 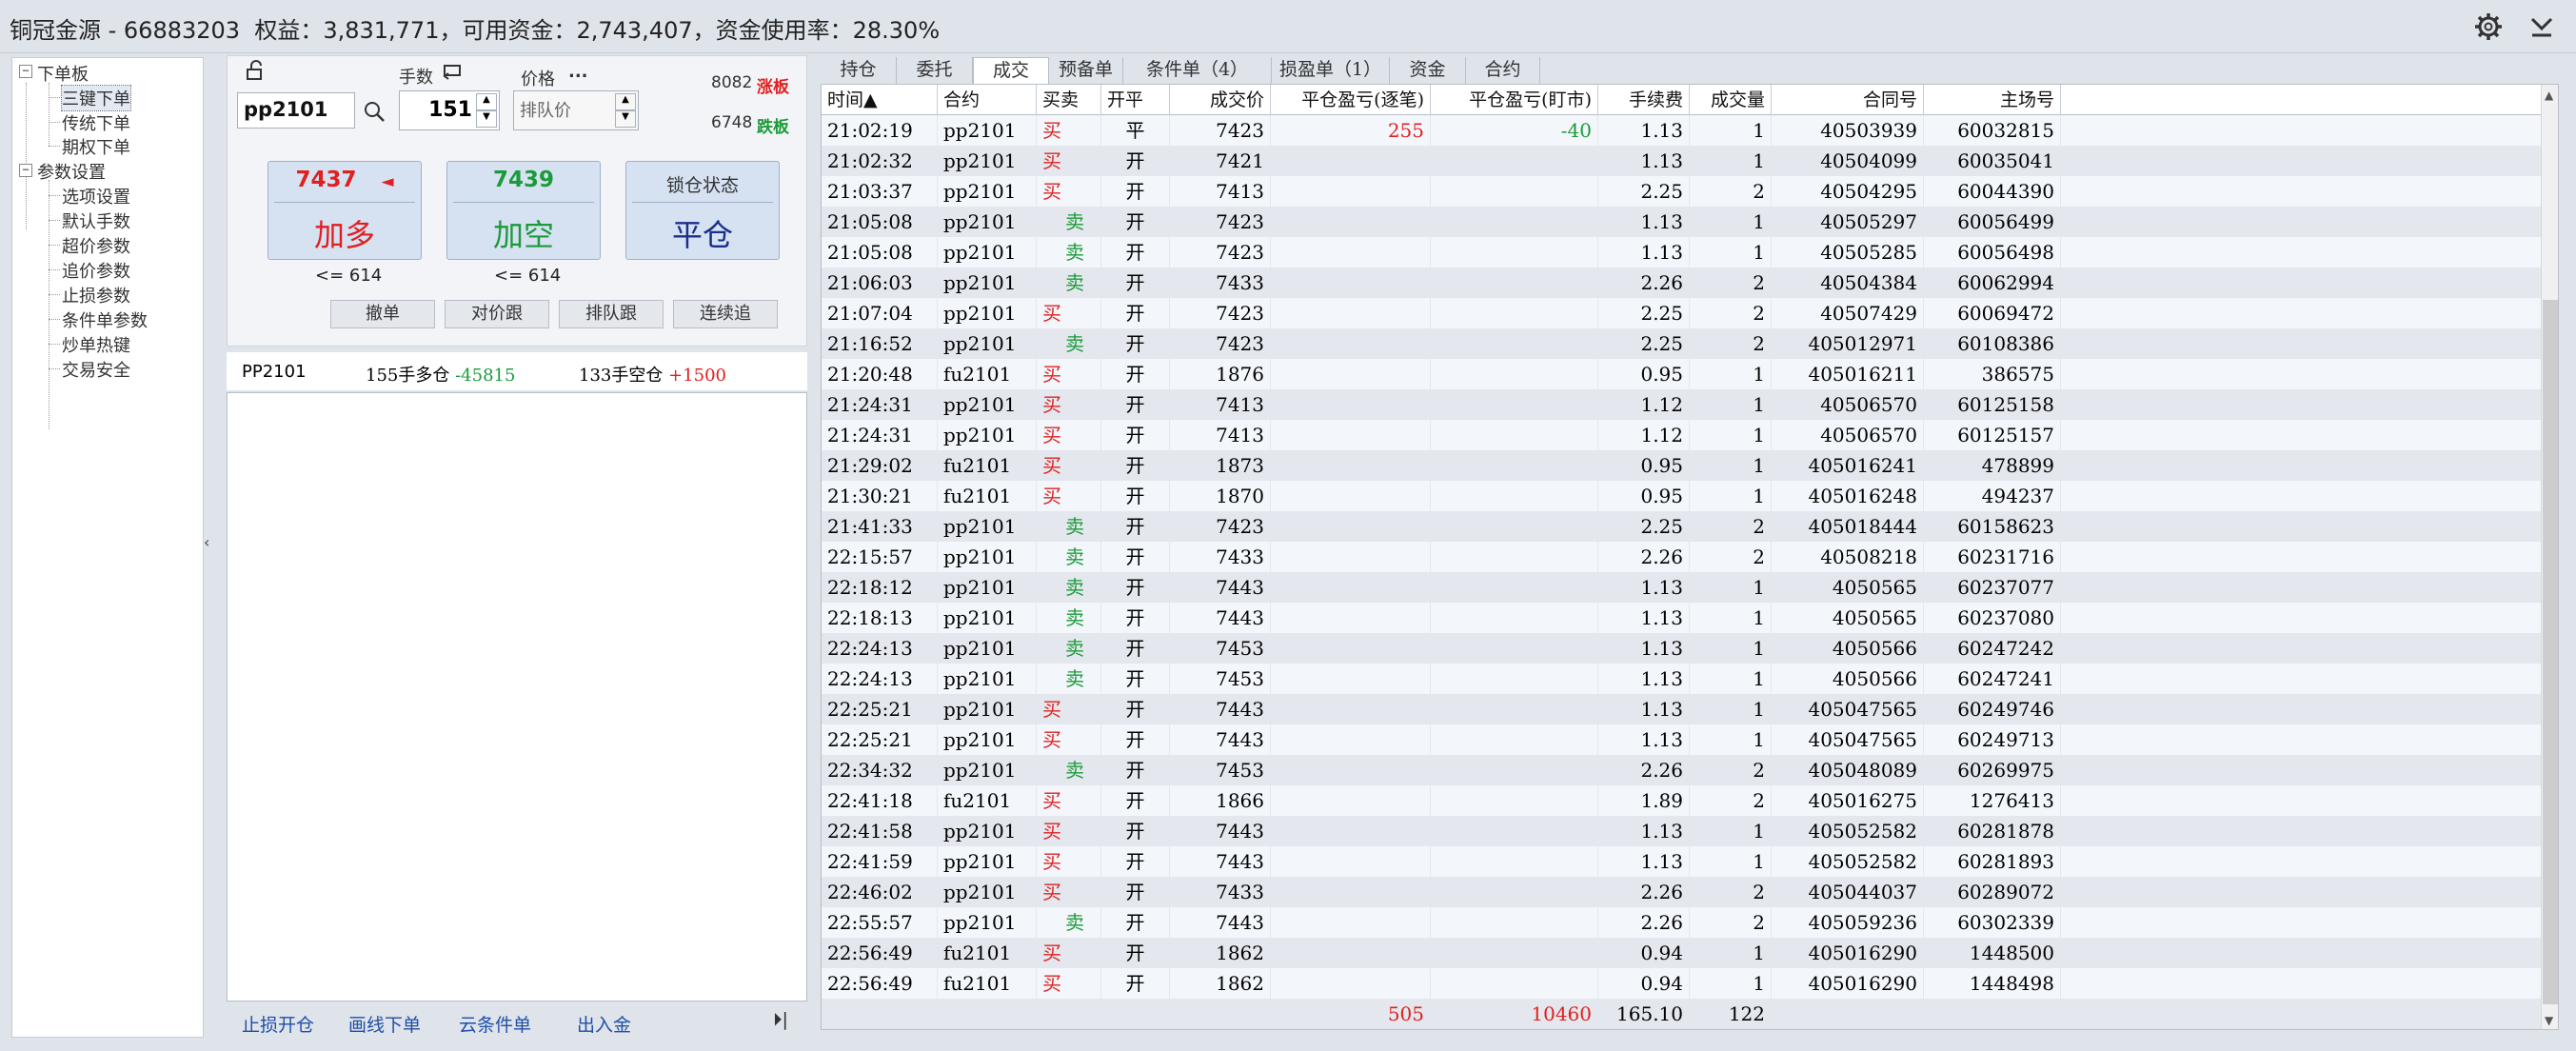 What do you see at coordinates (1135, 100) in the screenshot?
I see `col-openclose-header: 开平` at bounding box center [1135, 100].